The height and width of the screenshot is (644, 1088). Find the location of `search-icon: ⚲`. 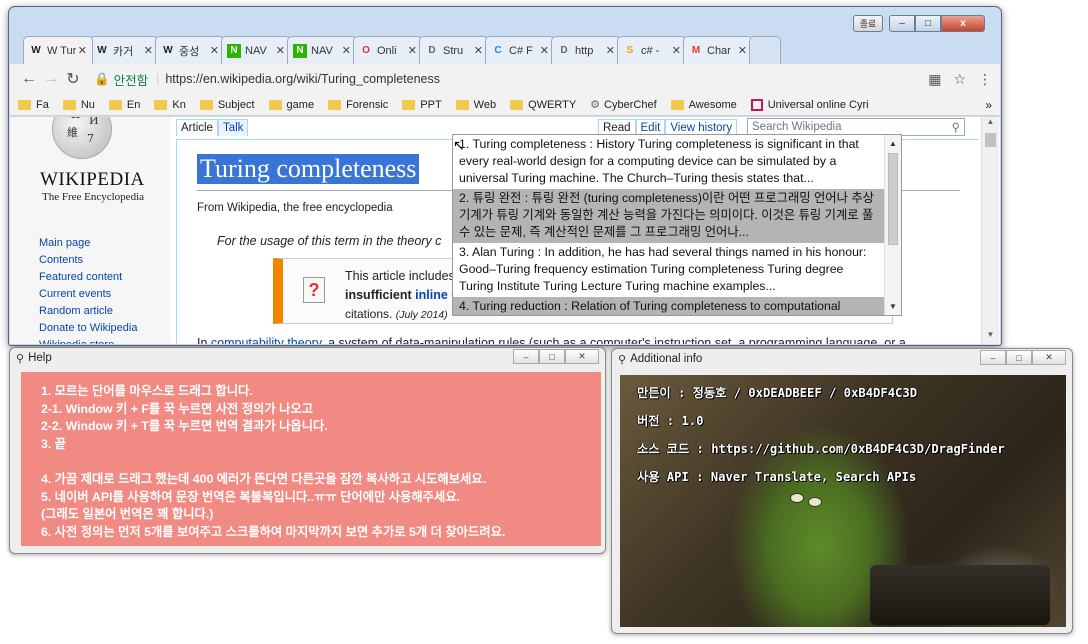

search-icon: ⚲ is located at coordinates (956, 127).